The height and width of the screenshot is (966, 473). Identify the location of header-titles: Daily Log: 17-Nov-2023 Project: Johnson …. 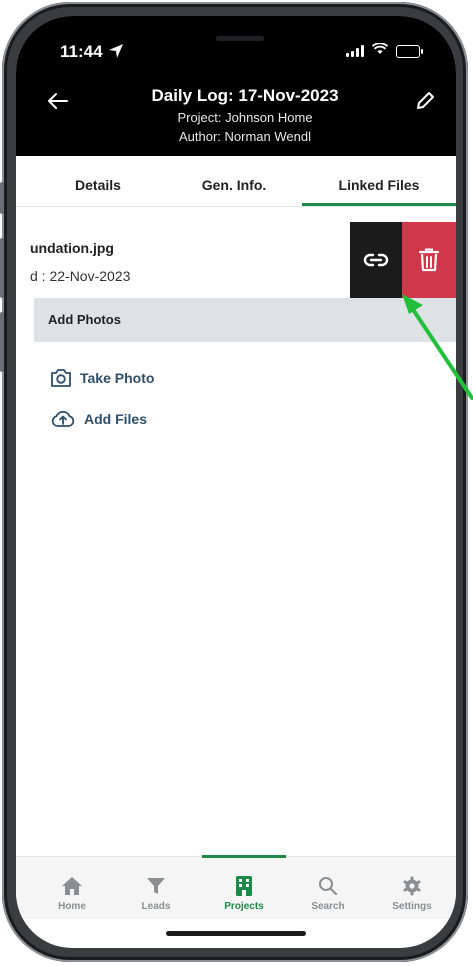
(236, 115).